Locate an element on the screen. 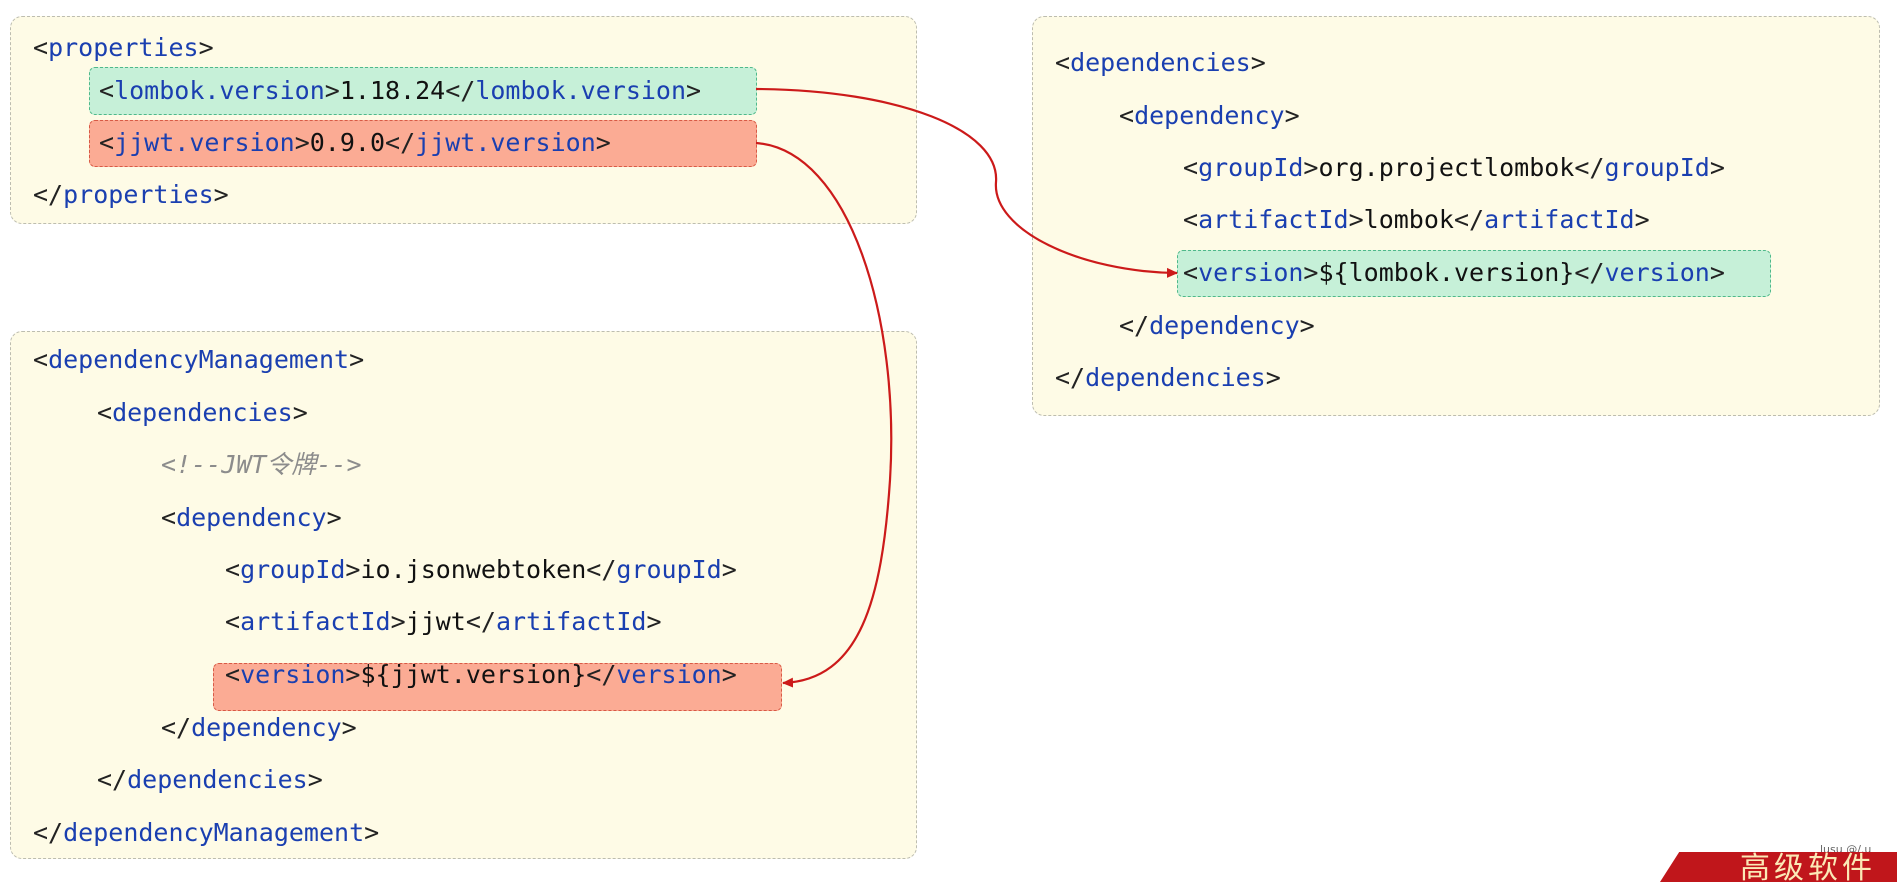  corner-badge-text: 高级软件 is located at coordinates (1808, 868).